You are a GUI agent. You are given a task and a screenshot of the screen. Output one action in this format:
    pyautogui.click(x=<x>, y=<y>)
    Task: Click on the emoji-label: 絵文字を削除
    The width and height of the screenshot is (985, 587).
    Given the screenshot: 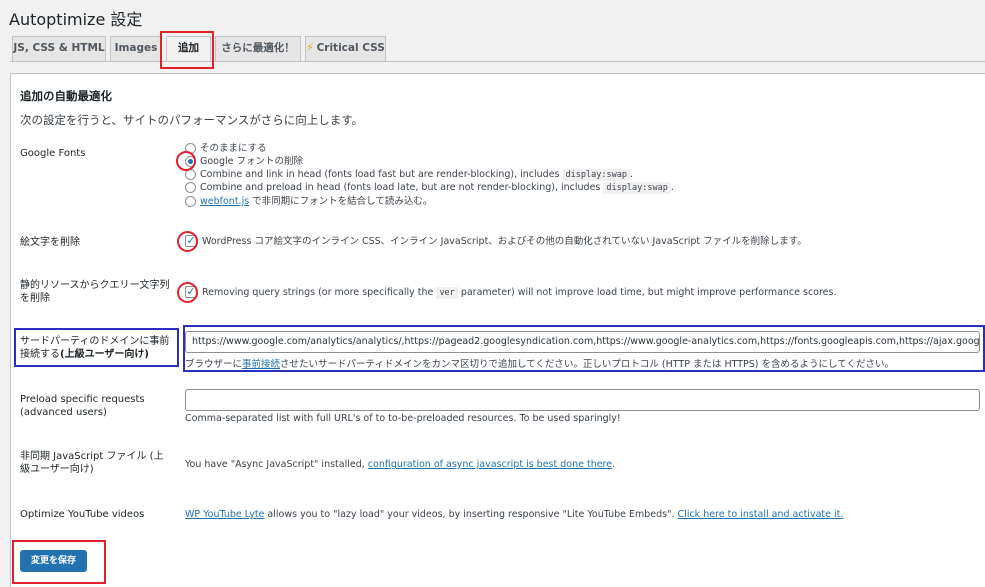 What is the action you would take?
    pyautogui.click(x=50, y=242)
    